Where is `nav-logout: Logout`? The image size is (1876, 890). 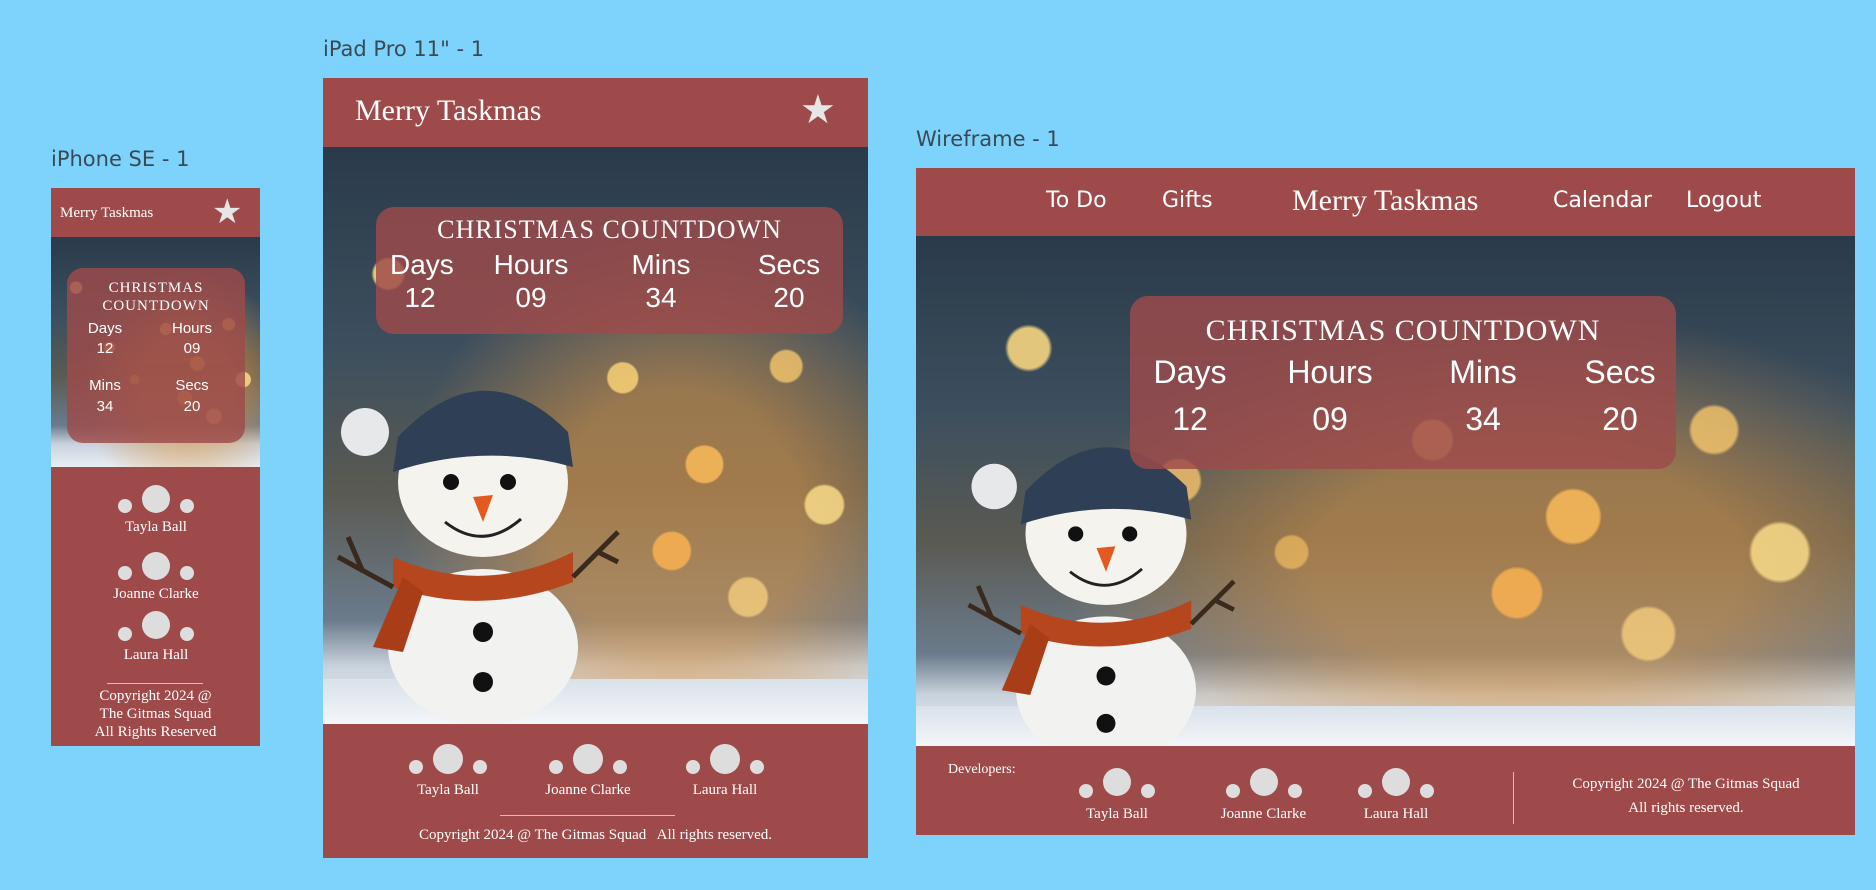 nav-logout: Logout is located at coordinates (1723, 200).